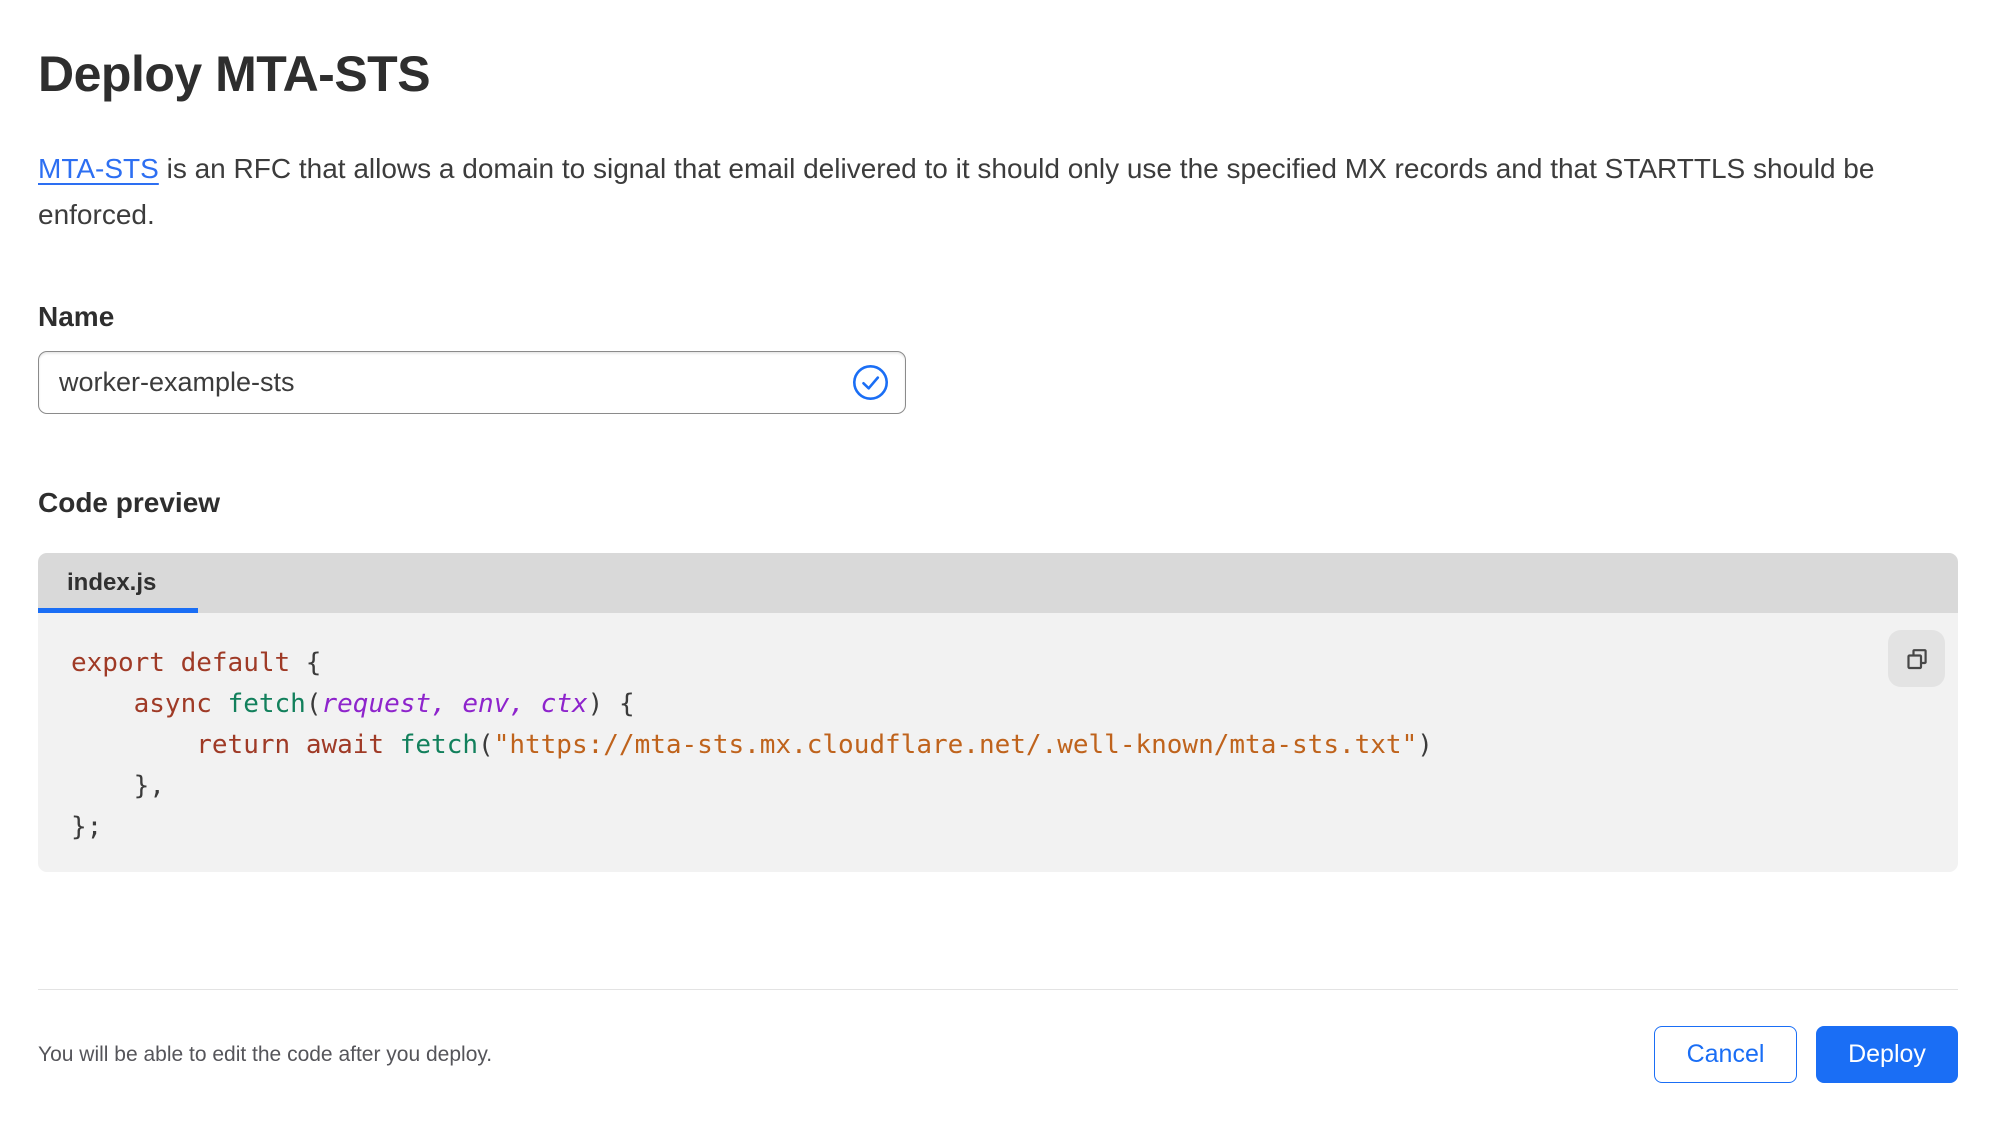  I want to click on footer-divider, so click(998, 989).